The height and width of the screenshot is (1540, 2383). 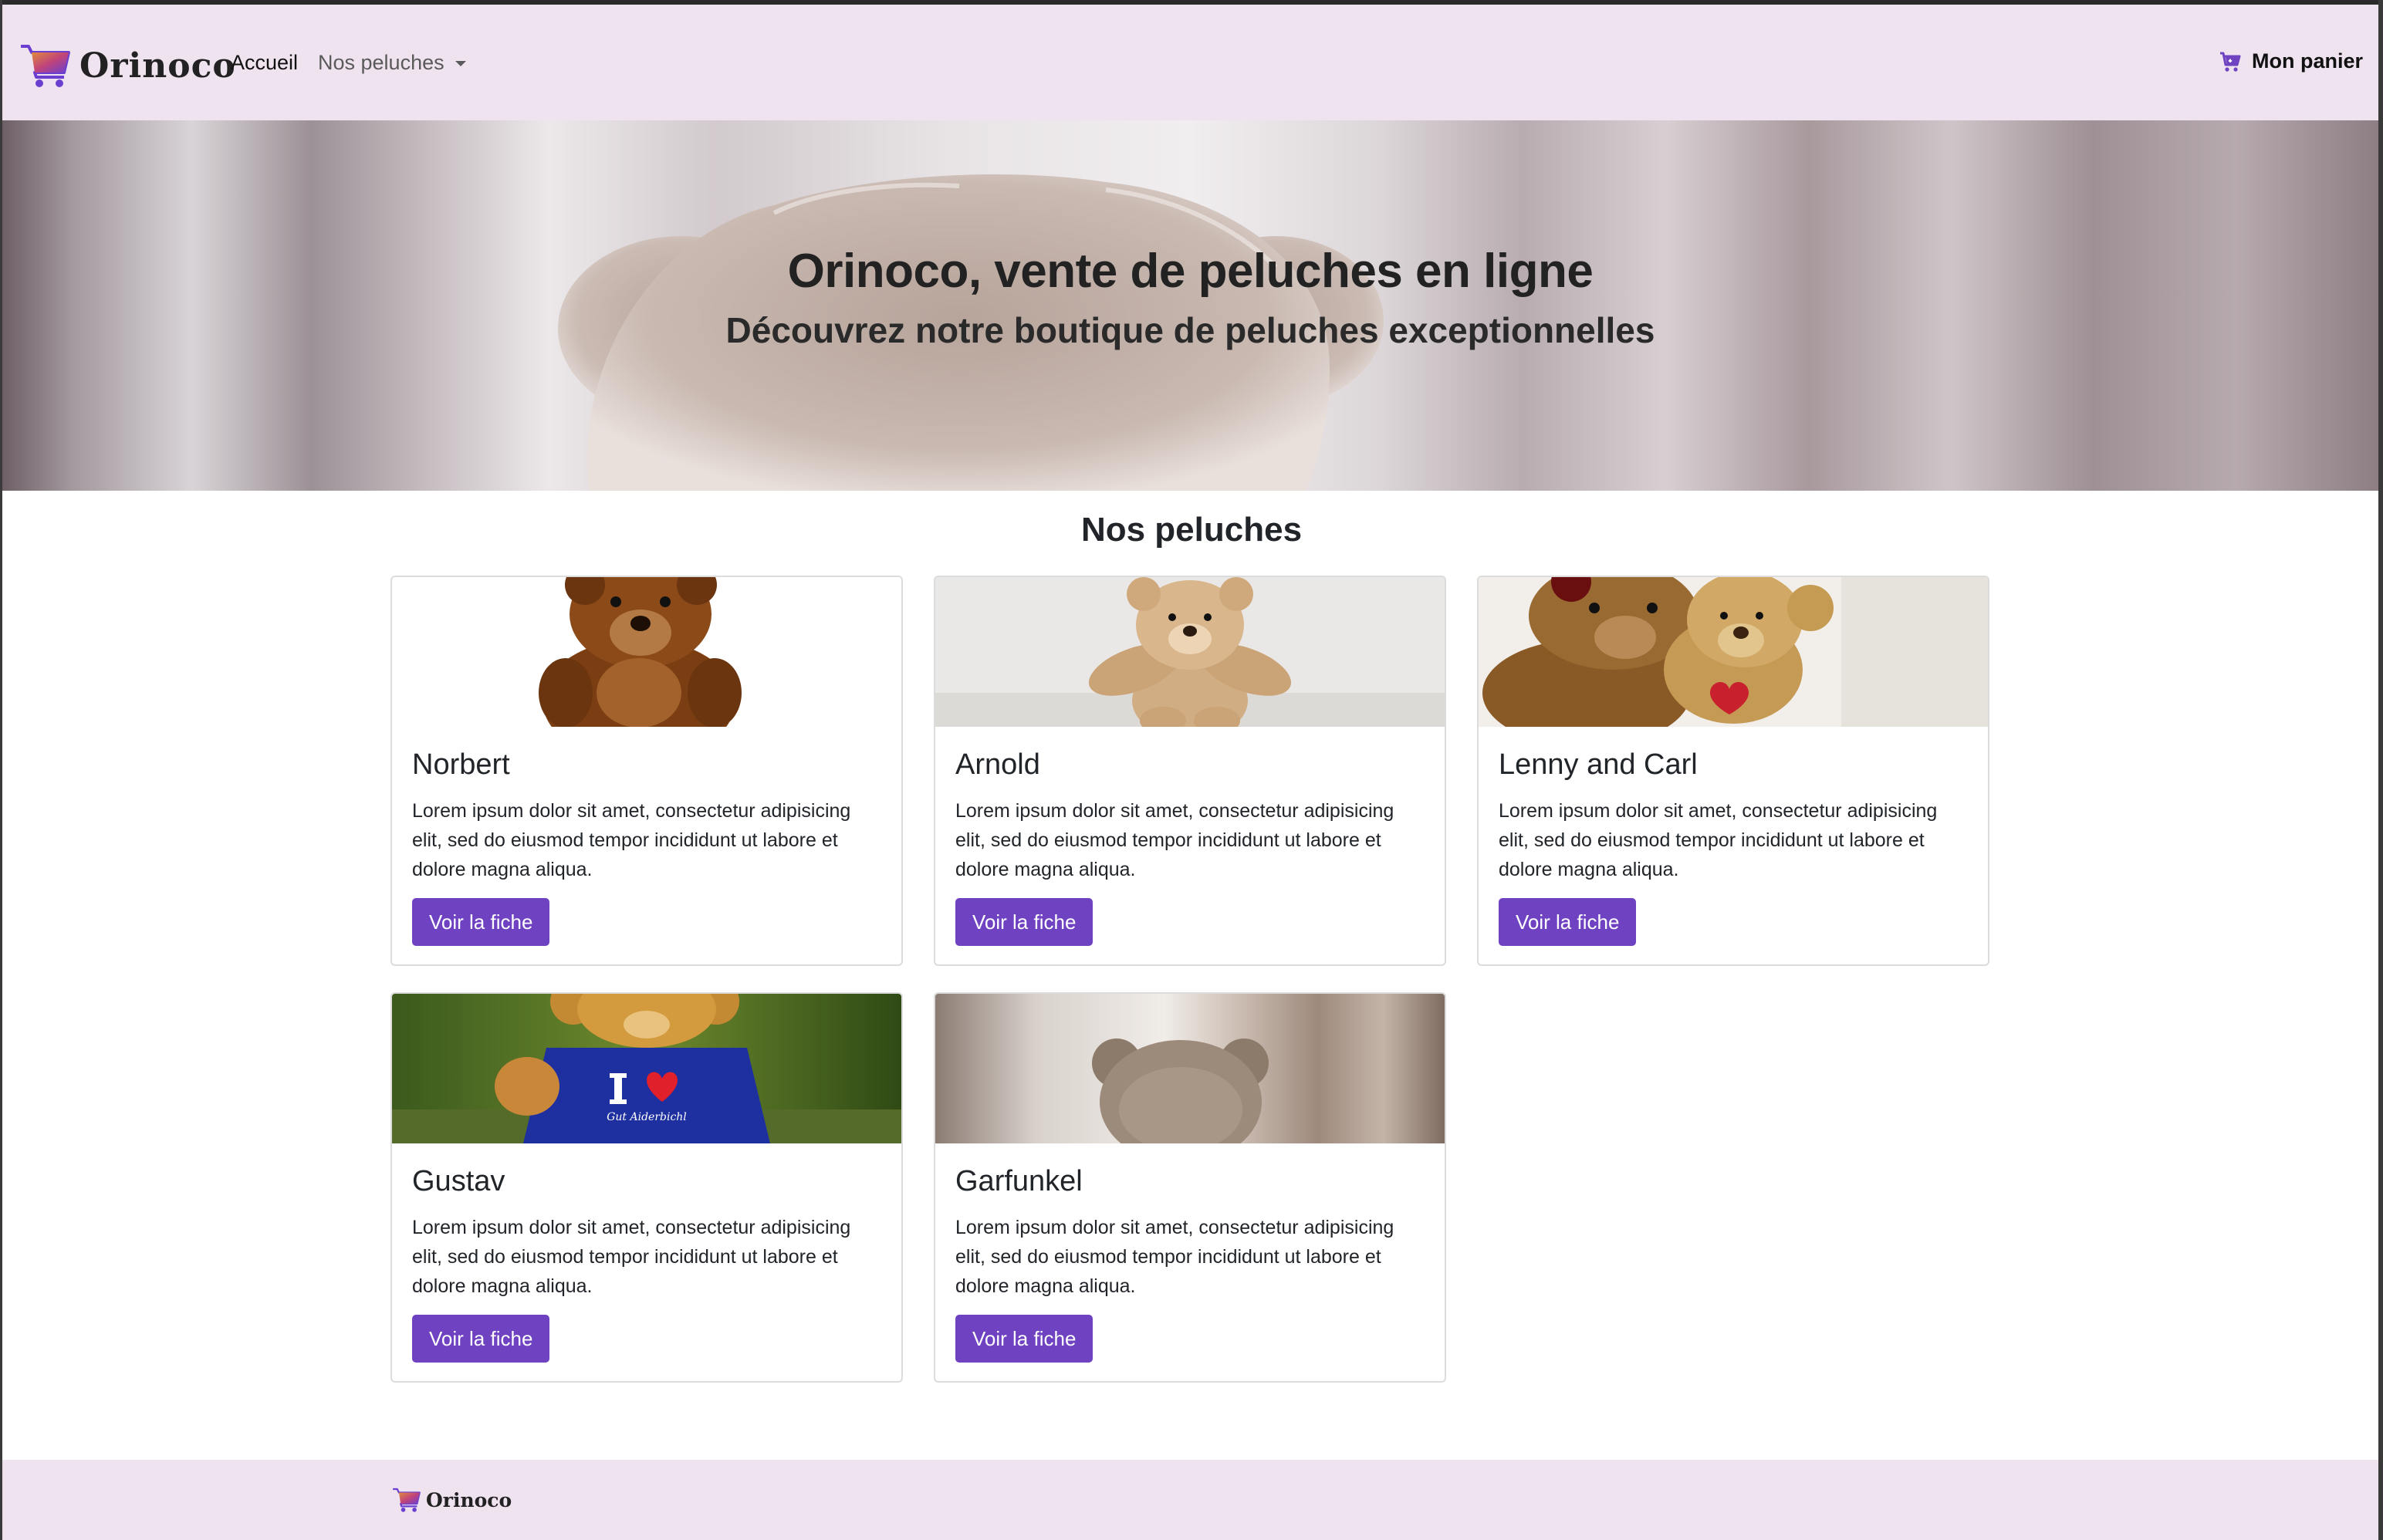 I want to click on shopping-cart-icon, so click(x=2230, y=62).